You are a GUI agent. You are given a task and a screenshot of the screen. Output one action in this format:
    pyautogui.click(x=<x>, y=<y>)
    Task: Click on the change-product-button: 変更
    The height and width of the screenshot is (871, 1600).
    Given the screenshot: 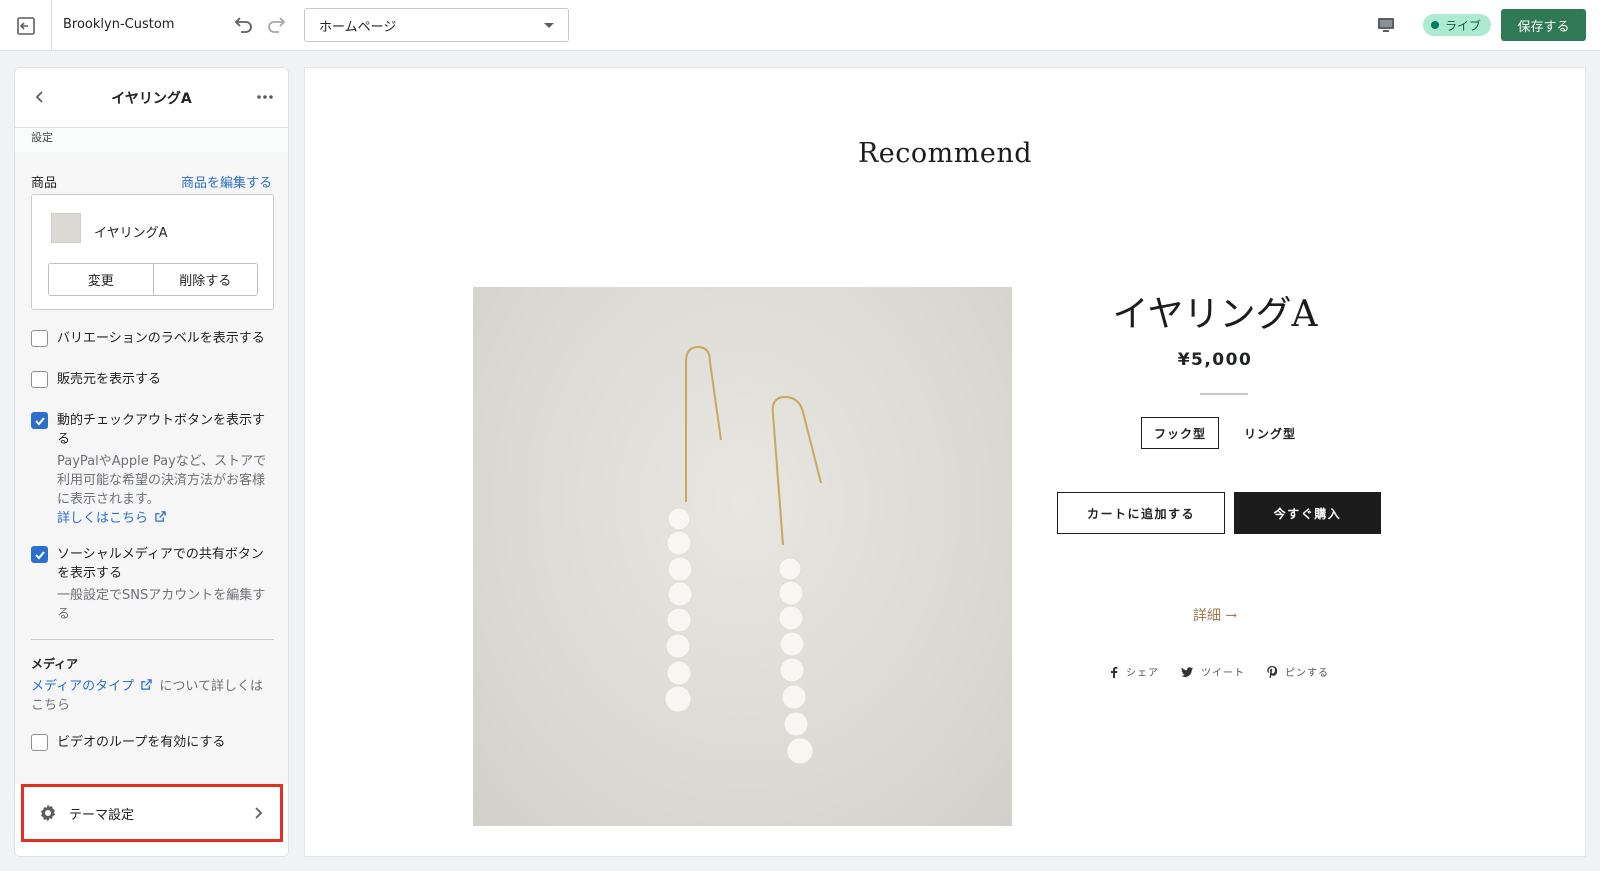 What is the action you would take?
    pyautogui.click(x=101, y=279)
    